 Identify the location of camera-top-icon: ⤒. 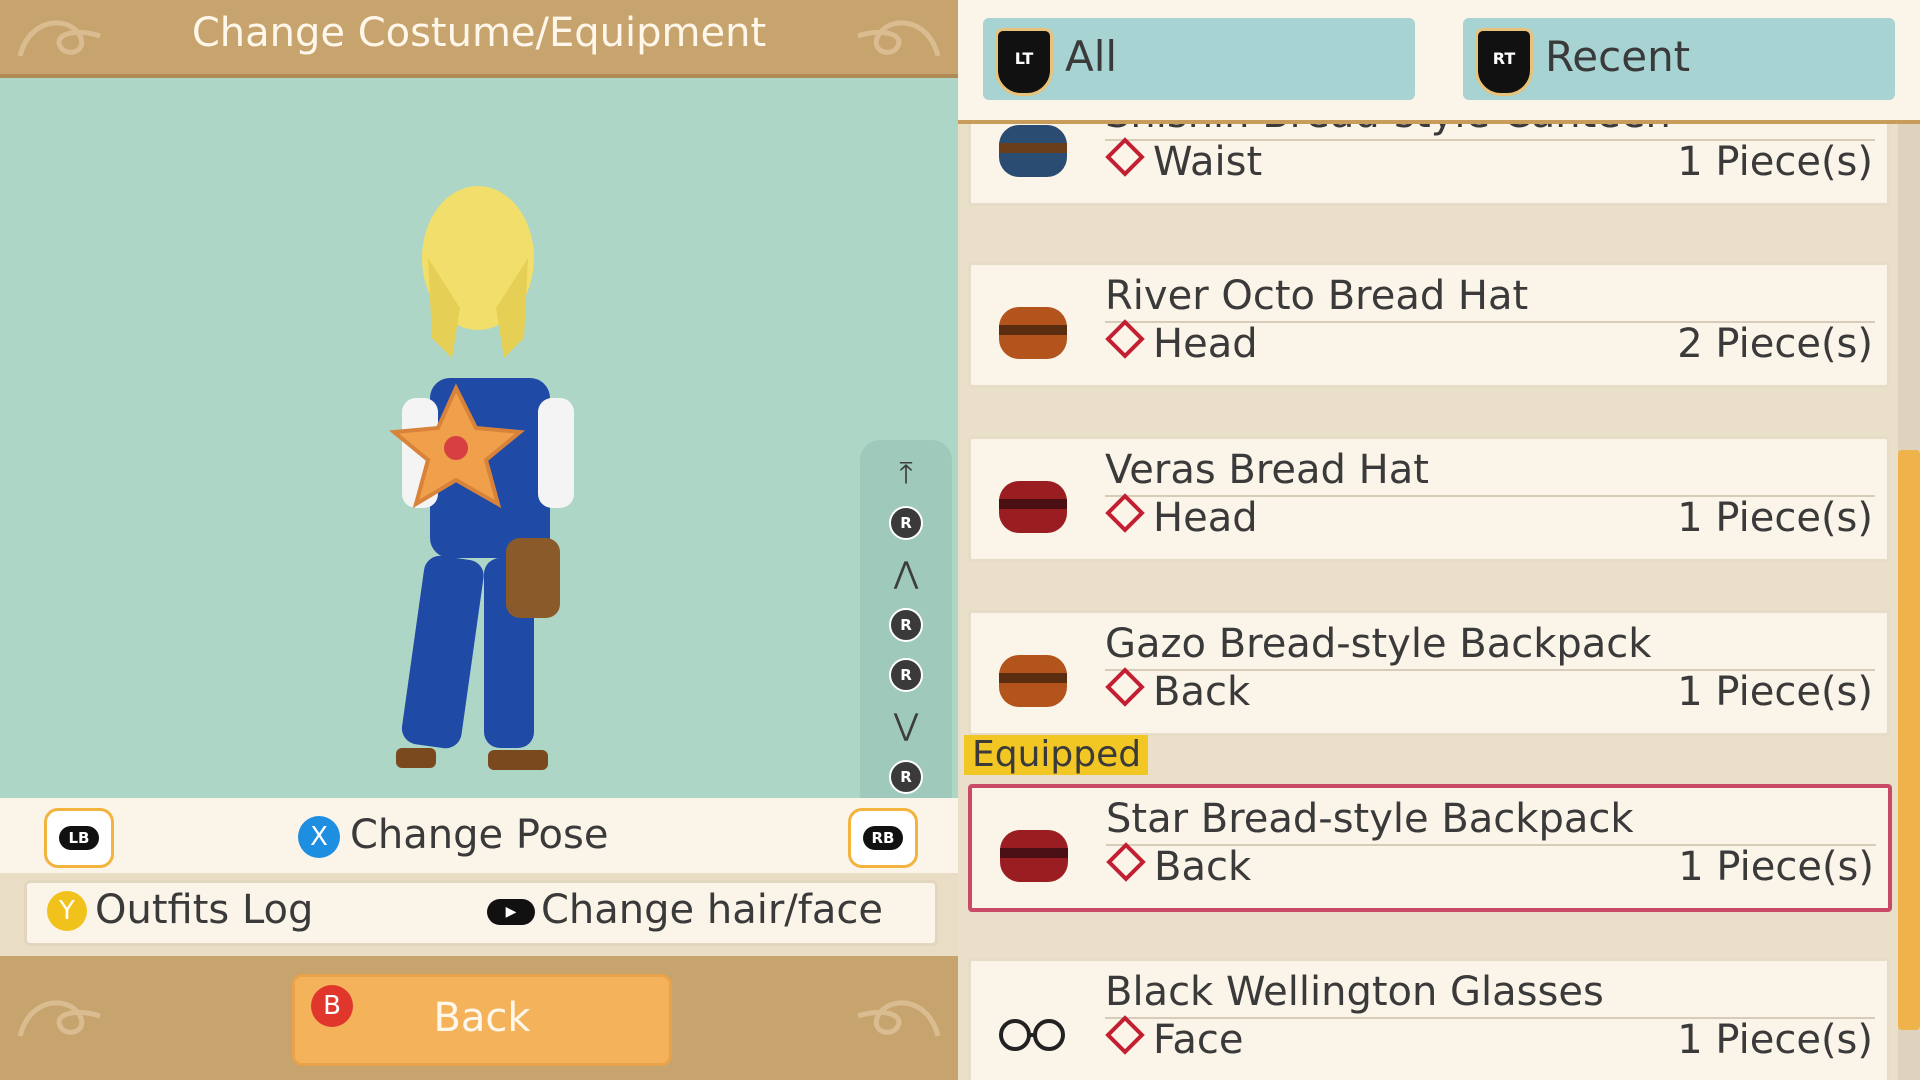
(906, 476).